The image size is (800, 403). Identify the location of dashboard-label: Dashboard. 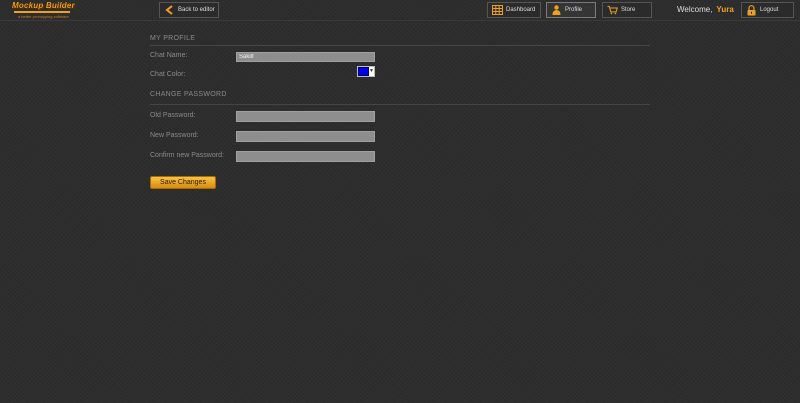
(521, 10).